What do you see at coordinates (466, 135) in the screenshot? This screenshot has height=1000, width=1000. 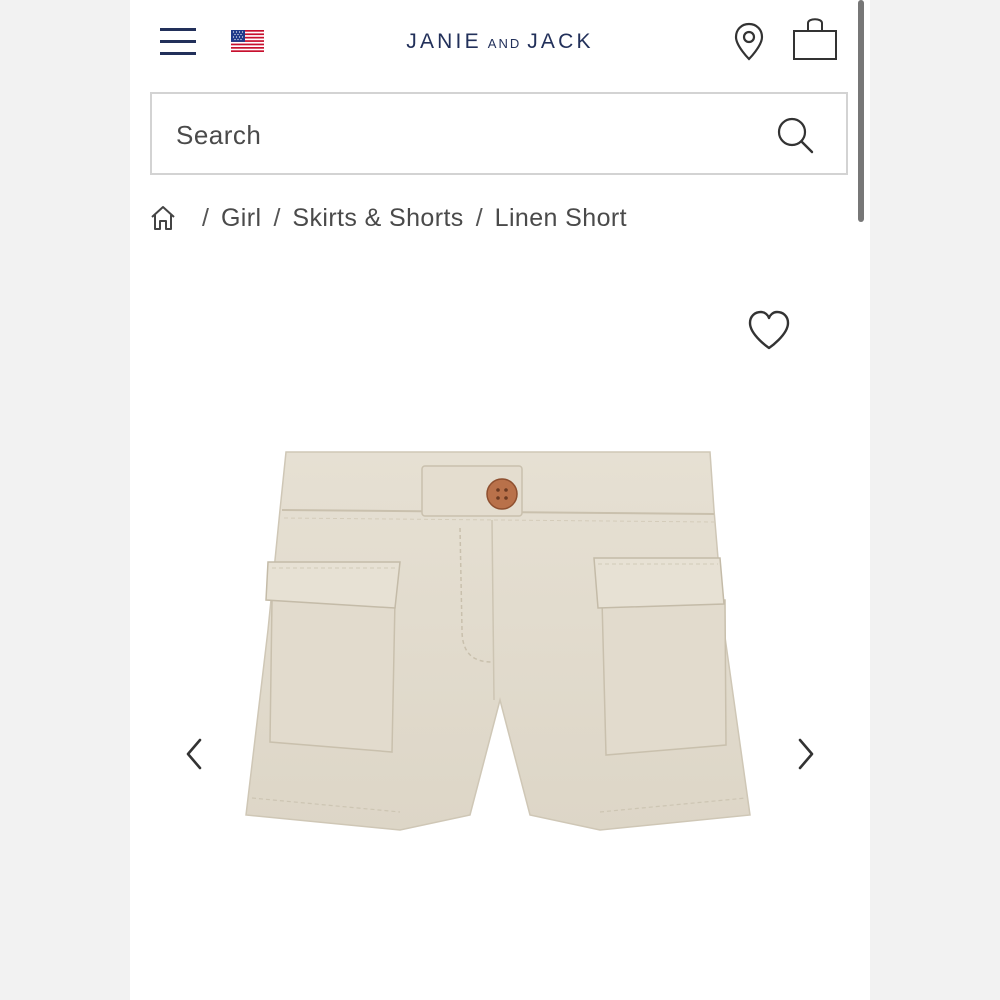 I see `search-input` at bounding box center [466, 135].